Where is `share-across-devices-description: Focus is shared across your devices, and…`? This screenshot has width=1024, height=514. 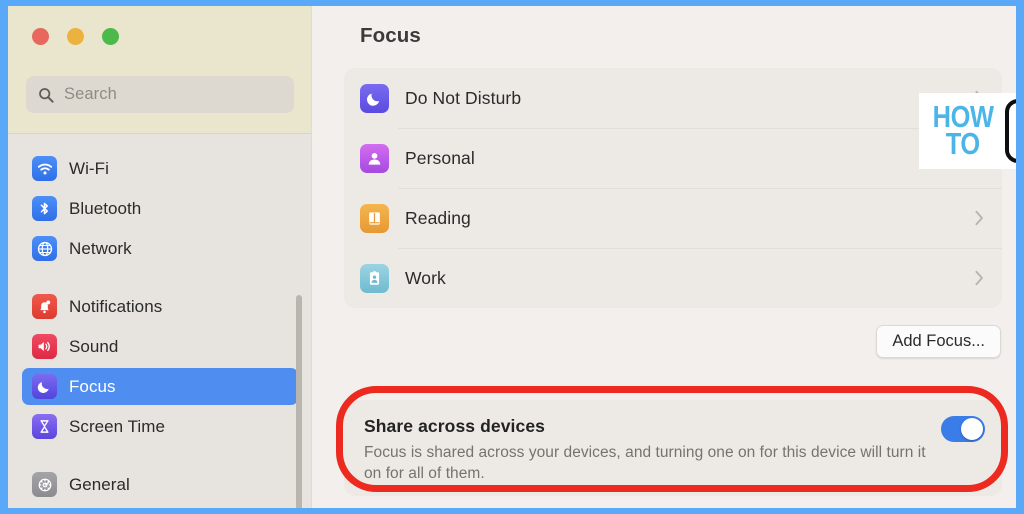
share-across-devices-description: Focus is shared across your devices, and… is located at coordinates (645, 463).